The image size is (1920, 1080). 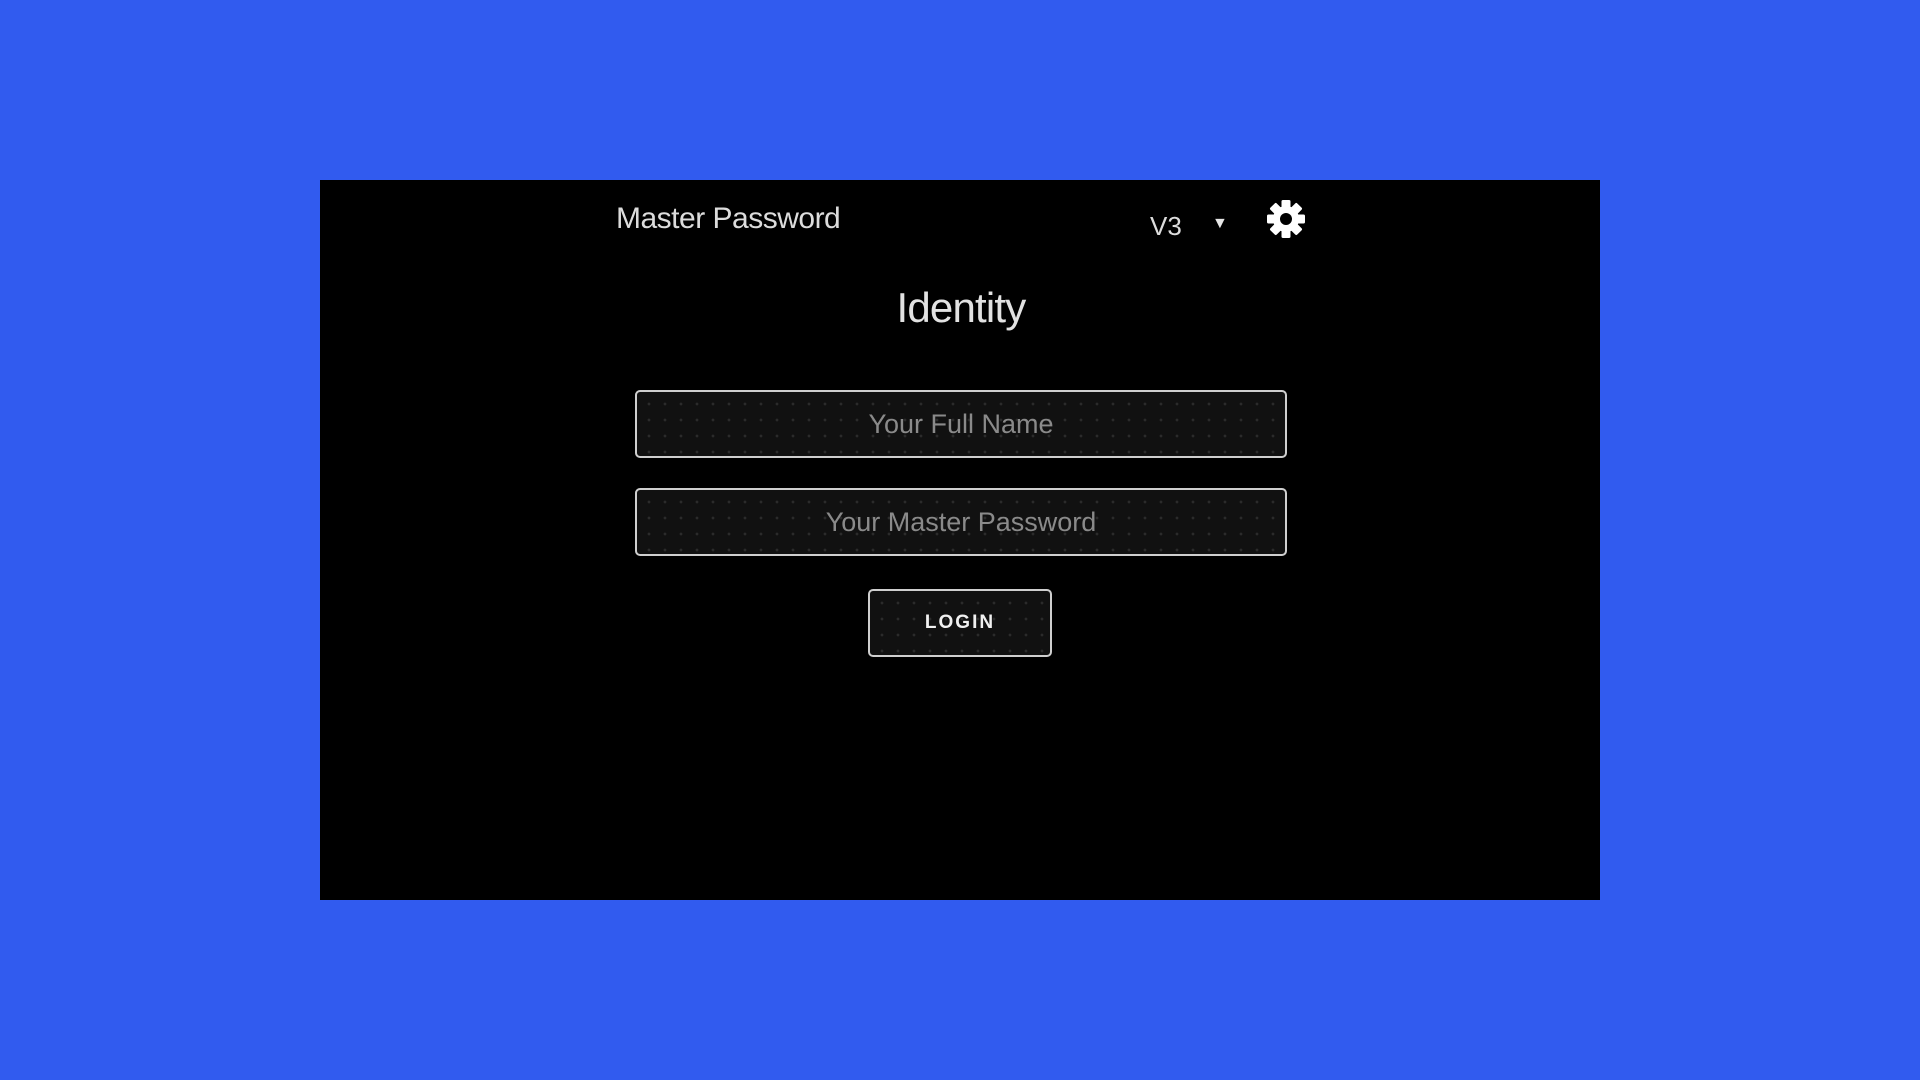 I want to click on app-title: Master Password, so click(x=728, y=218).